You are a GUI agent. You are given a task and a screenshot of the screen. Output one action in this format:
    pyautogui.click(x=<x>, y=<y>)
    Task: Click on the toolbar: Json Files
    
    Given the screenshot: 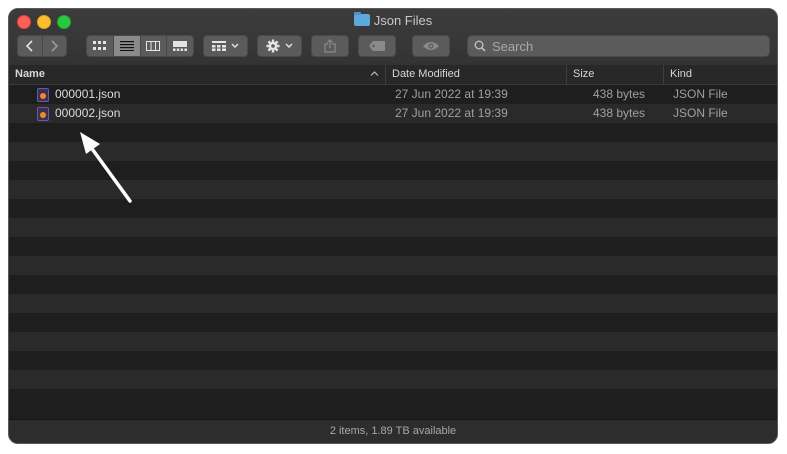 What is the action you would take?
    pyautogui.click(x=393, y=37)
    